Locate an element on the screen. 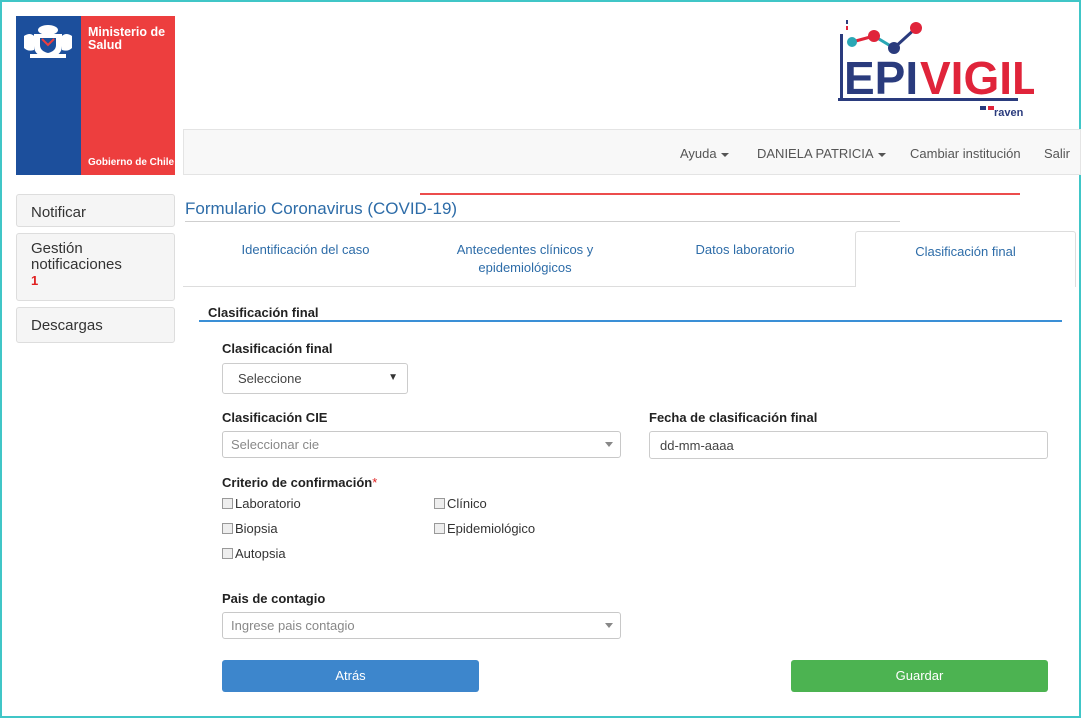 The image size is (1081, 718). sidebar-item-label: Descargas is located at coordinates (67, 325).